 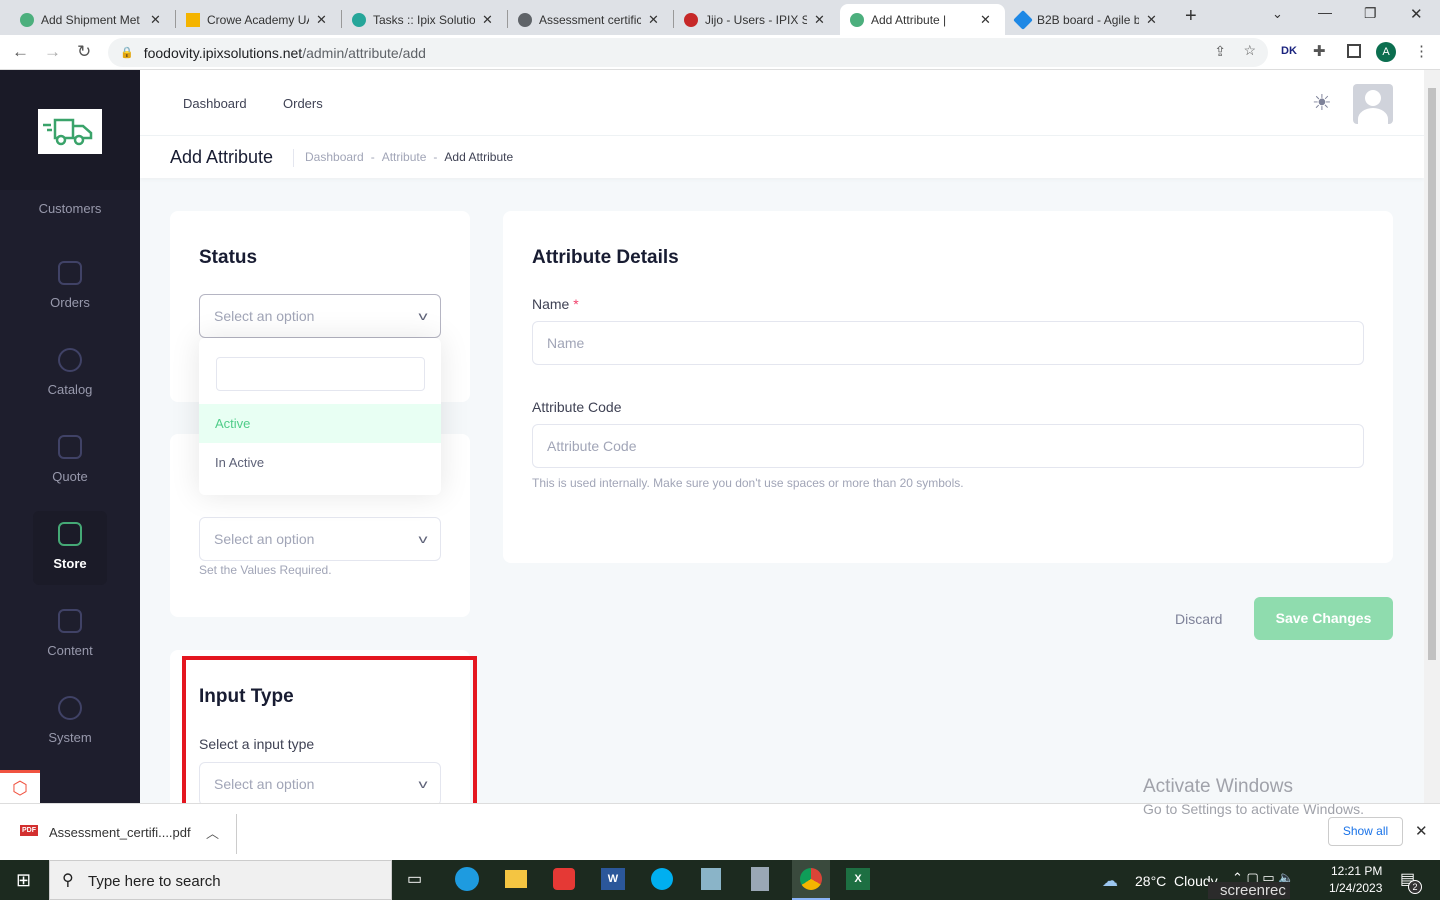 What do you see at coordinates (70, 273) in the screenshot?
I see `orders-icon` at bounding box center [70, 273].